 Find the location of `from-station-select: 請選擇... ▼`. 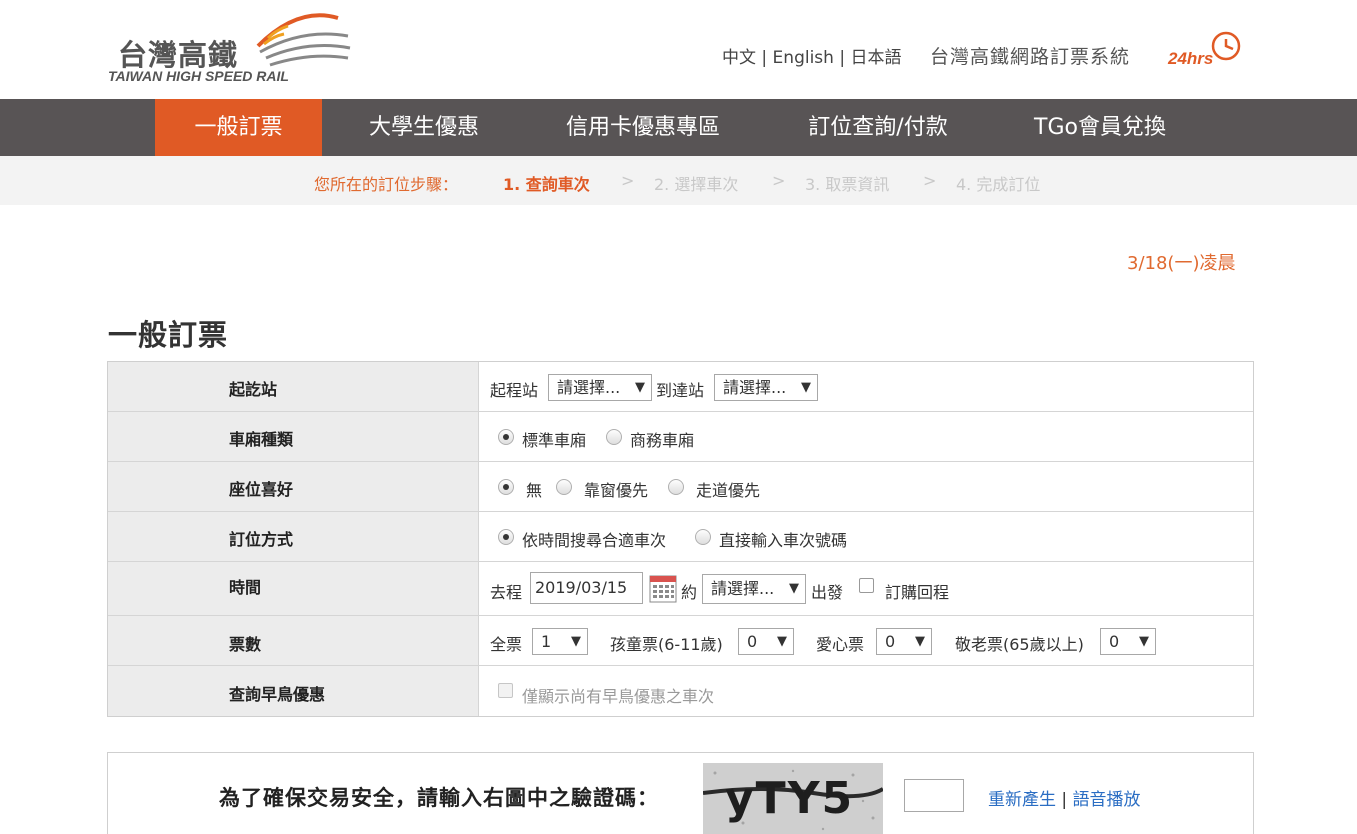

from-station-select: 請選擇... ▼ is located at coordinates (600, 387).